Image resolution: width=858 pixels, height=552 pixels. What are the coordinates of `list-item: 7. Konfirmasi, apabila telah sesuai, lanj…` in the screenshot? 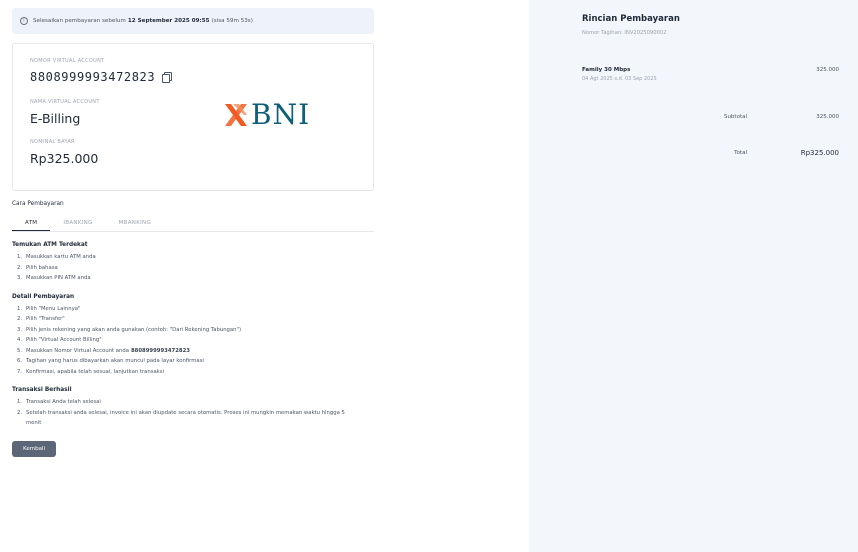 It's located at (91, 371).